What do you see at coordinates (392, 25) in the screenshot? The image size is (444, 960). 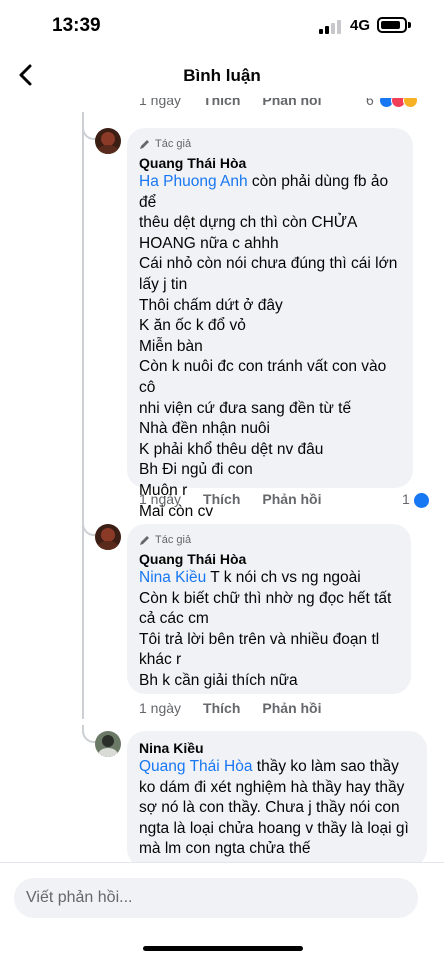 I see `battery-icon` at bounding box center [392, 25].